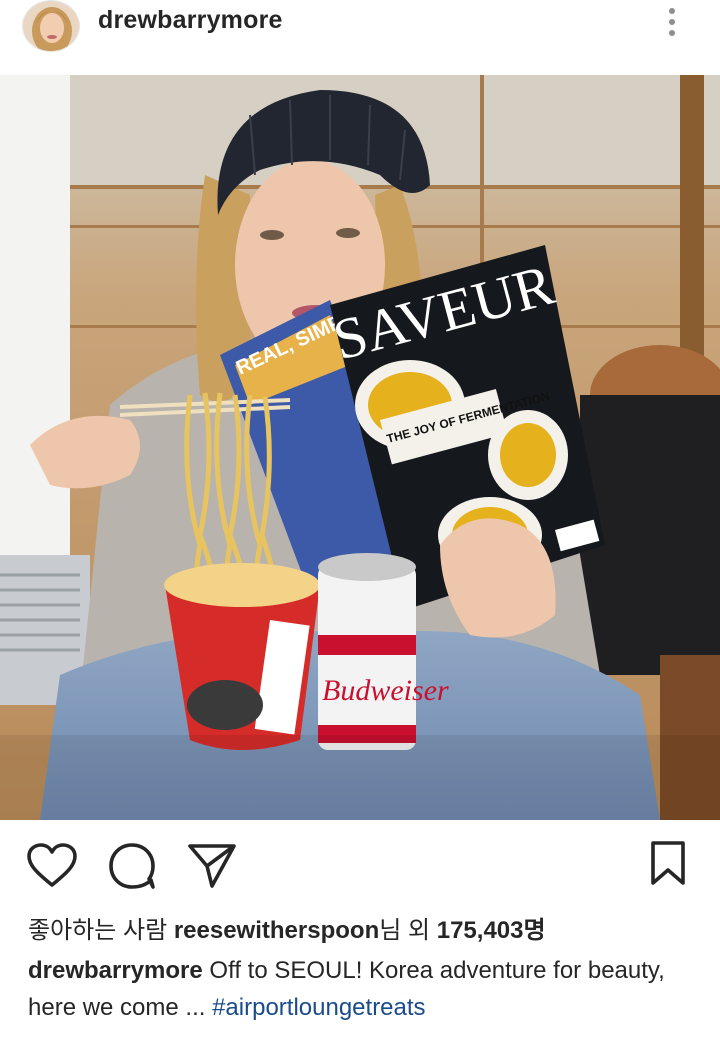  Describe the element at coordinates (385, 690) in the screenshot. I see `can-brand: Budweiser` at that location.